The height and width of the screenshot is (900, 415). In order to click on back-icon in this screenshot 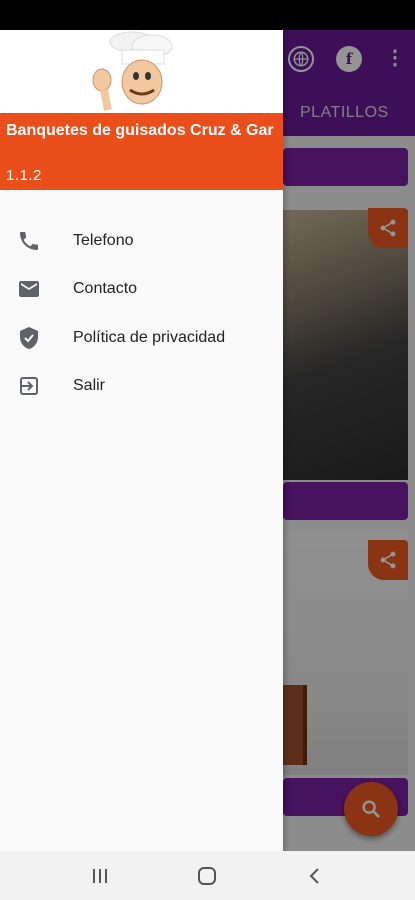, I will do `click(314, 876)`.